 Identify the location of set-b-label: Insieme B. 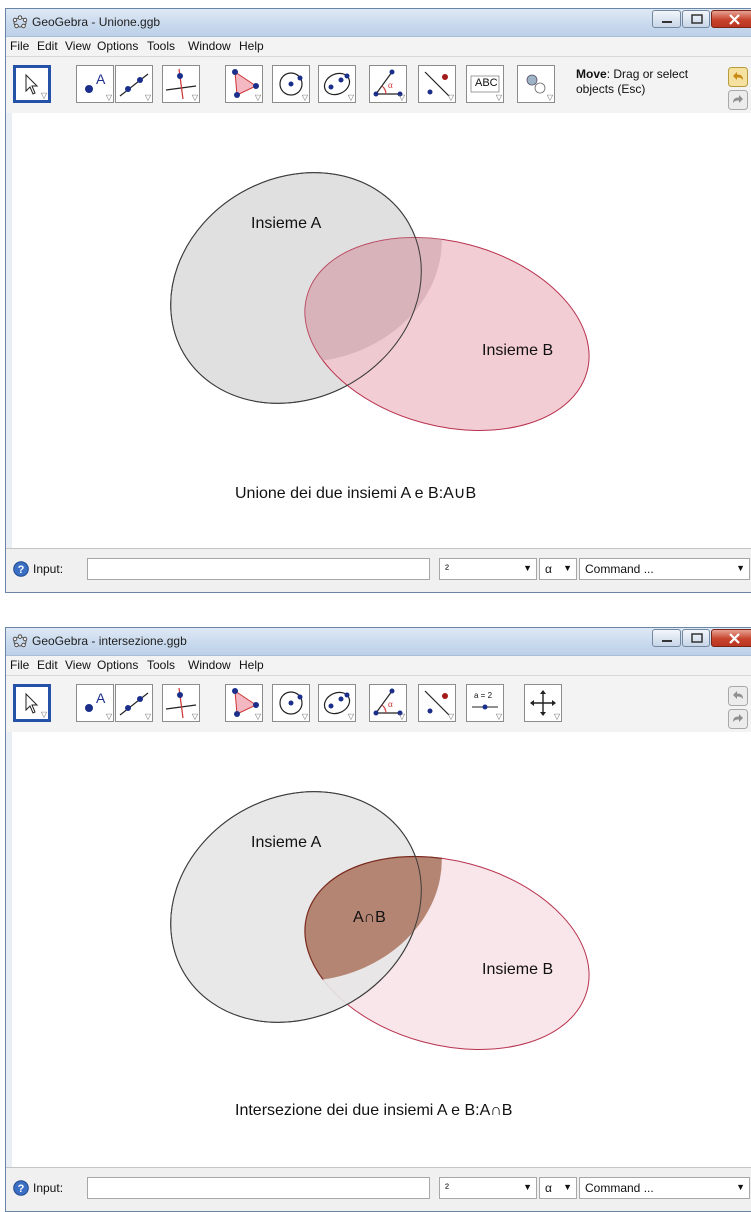
(518, 350).